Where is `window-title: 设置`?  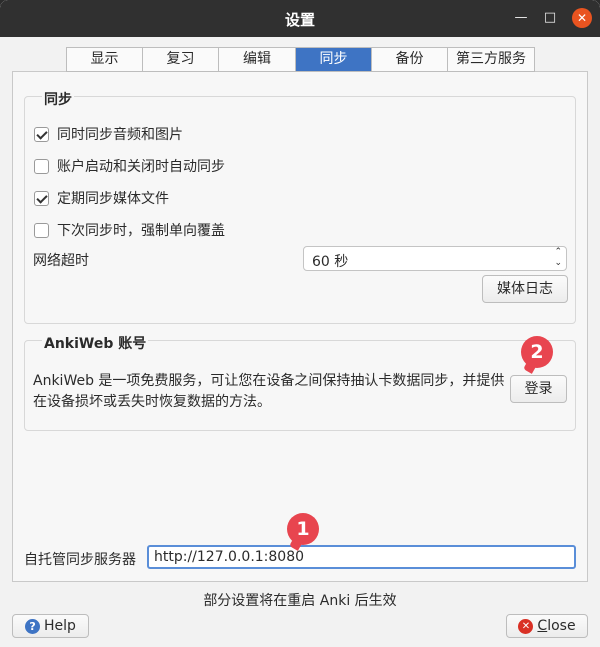
window-title: 设置 is located at coordinates (299, 20).